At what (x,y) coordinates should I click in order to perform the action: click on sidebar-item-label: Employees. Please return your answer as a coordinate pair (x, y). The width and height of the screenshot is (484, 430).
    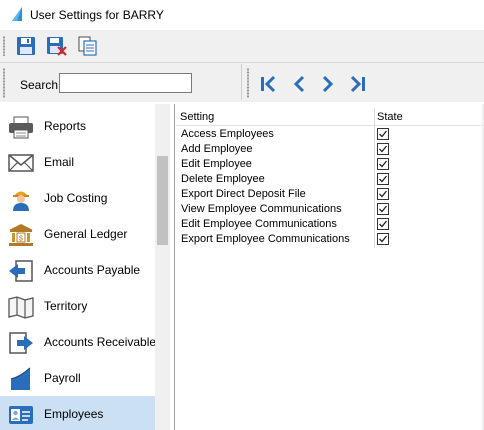
    Looking at the image, I should click on (74, 414).